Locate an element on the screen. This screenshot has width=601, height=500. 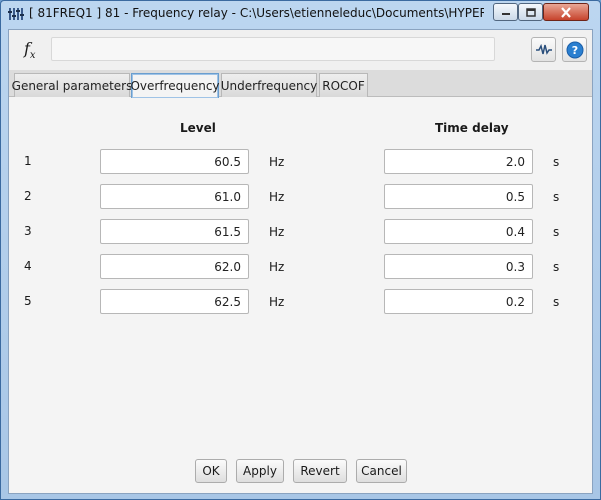
maximize-button is located at coordinates (530, 12).